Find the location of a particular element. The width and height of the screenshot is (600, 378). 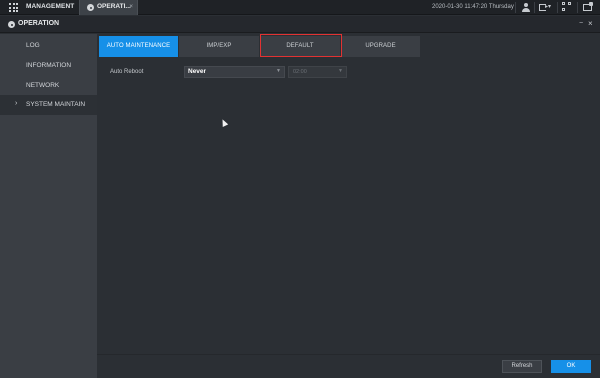

sidebar-item-label: LOG is located at coordinates (33, 45).